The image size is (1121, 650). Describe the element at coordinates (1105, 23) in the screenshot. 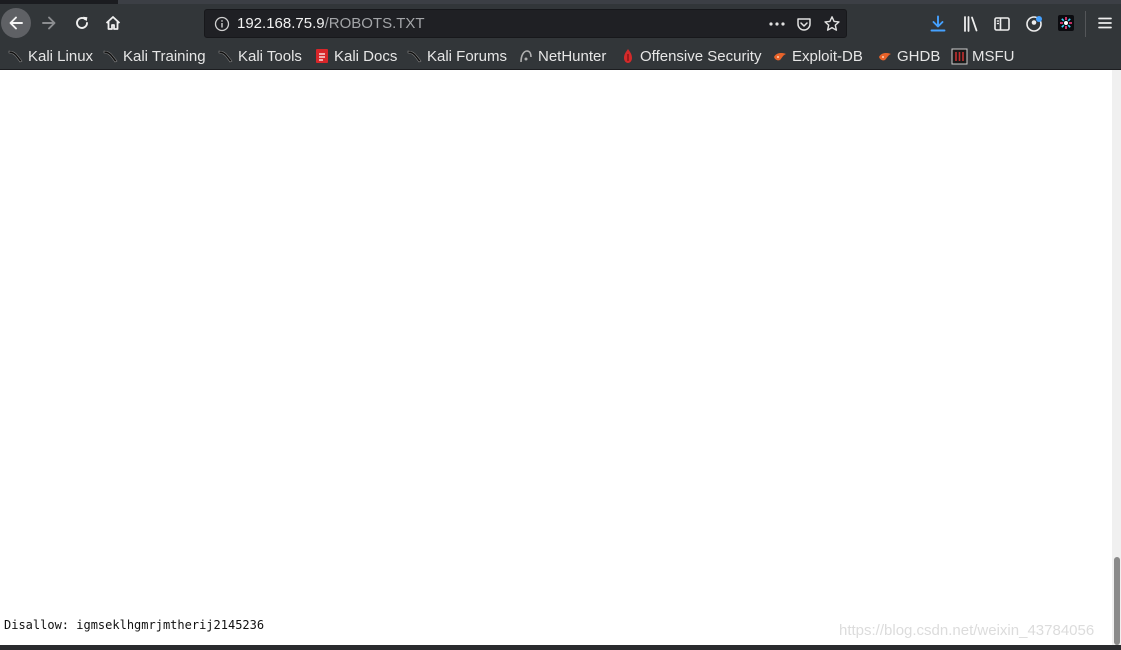

I see `hamburger-menu-icon` at that location.